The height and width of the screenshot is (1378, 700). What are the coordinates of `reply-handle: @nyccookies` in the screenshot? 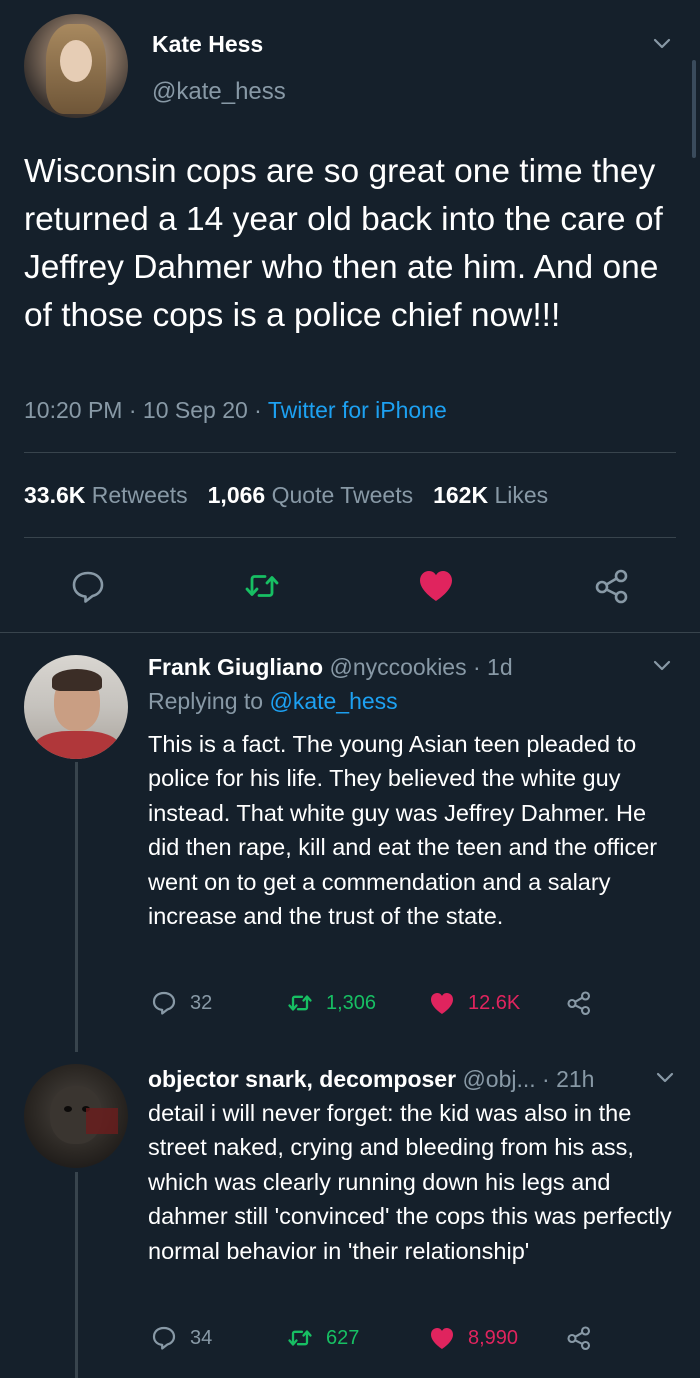 It's located at (397, 667).